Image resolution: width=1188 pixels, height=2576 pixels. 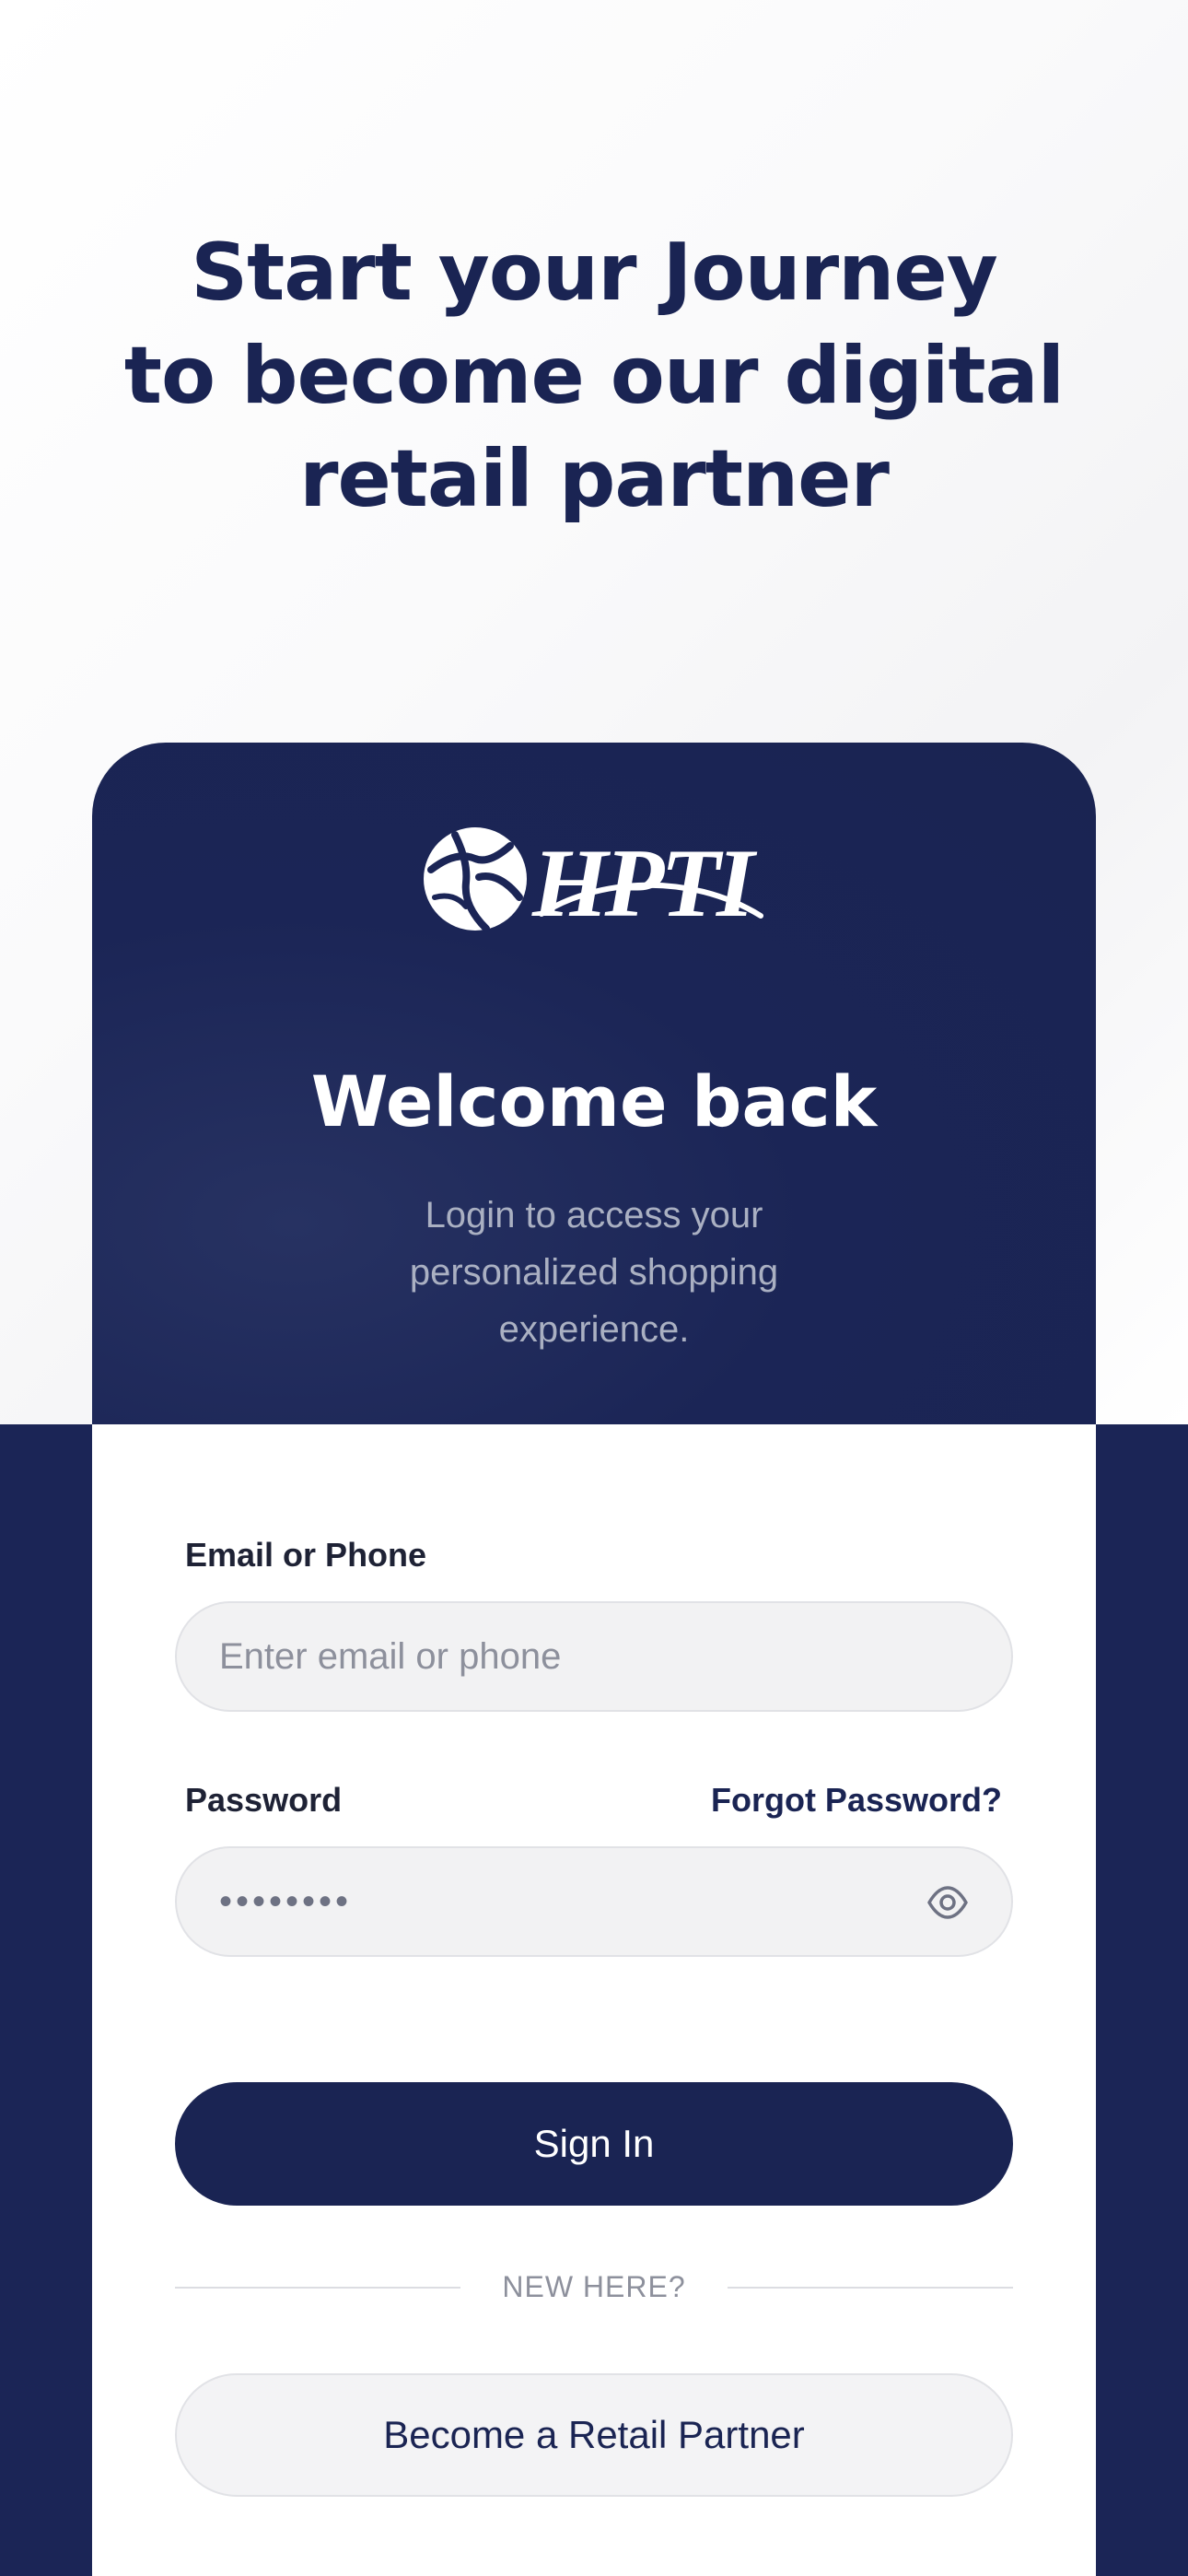 What do you see at coordinates (593, 882) in the screenshot?
I see `globe-icon: HPTI` at bounding box center [593, 882].